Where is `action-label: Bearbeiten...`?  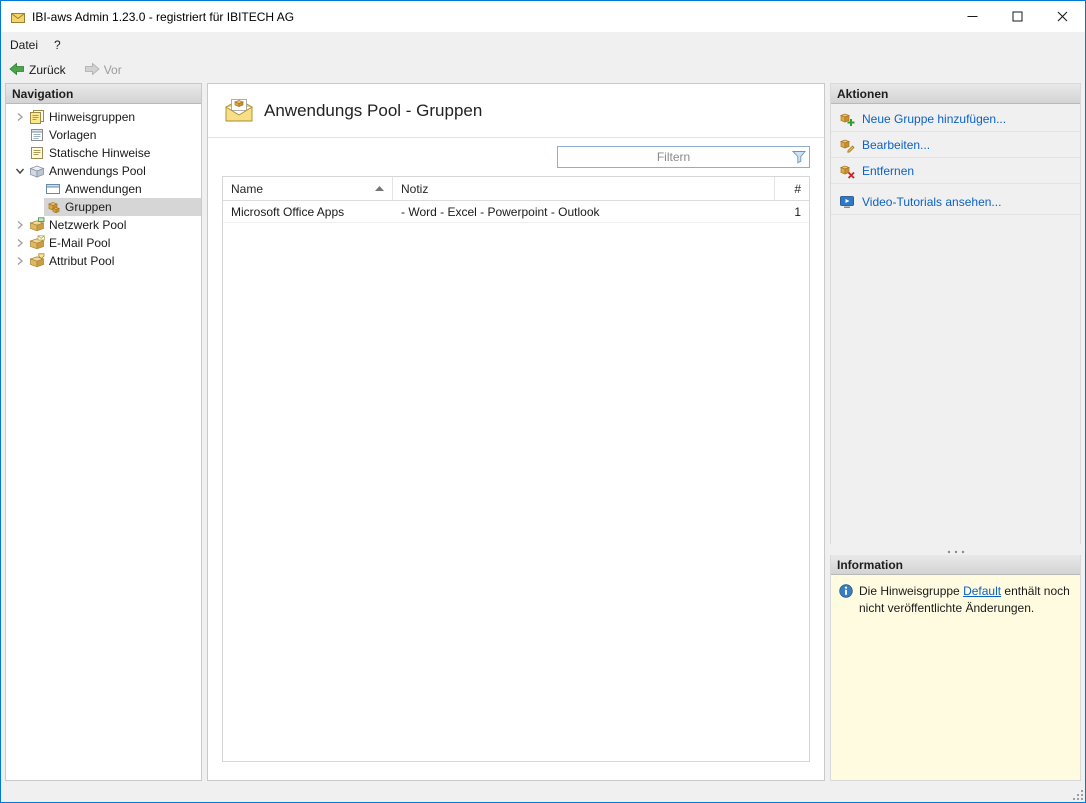 action-label: Bearbeiten... is located at coordinates (896, 144).